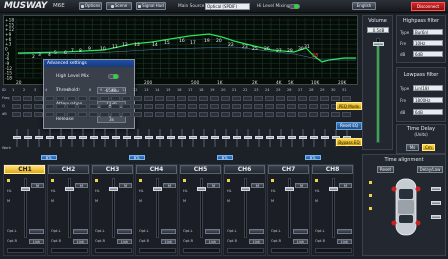 This screenshot has width=448, height=259. I want to click on eq-band-id: 29, so click(322, 90).